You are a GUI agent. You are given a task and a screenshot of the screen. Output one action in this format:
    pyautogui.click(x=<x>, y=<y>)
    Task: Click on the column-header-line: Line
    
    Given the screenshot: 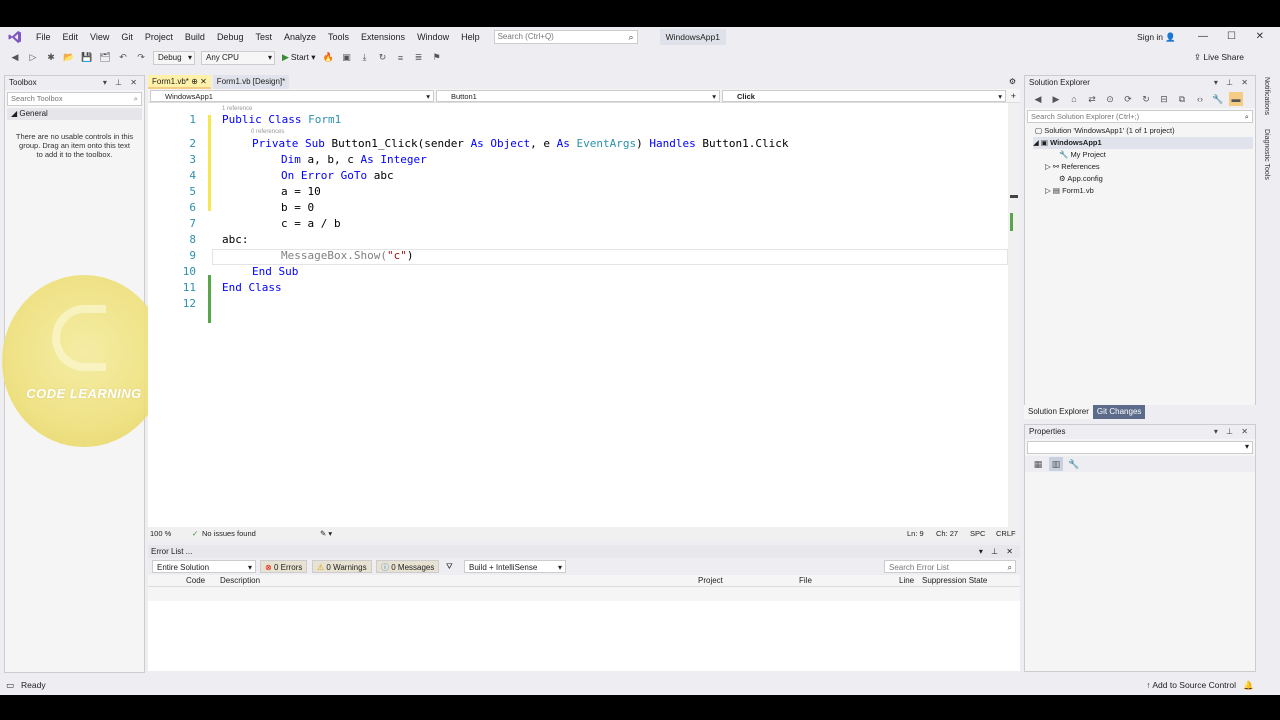 What is the action you would take?
    pyautogui.click(x=906, y=581)
    